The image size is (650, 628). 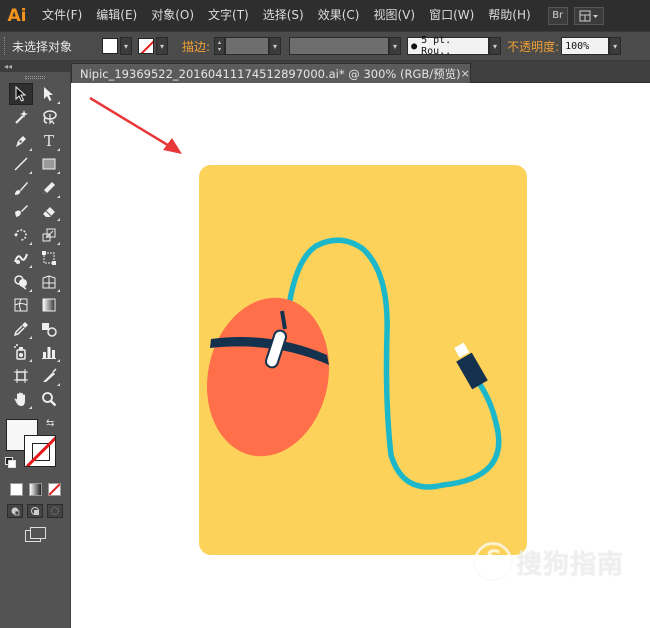 I want to click on paintbrush-tool, so click(x=21, y=188).